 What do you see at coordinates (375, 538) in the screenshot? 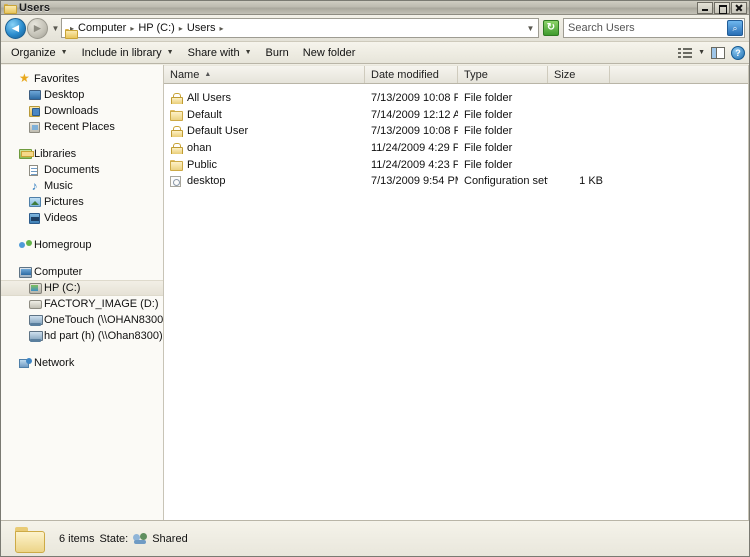
I see `status-bar: 6 items State: Shared` at bounding box center [375, 538].